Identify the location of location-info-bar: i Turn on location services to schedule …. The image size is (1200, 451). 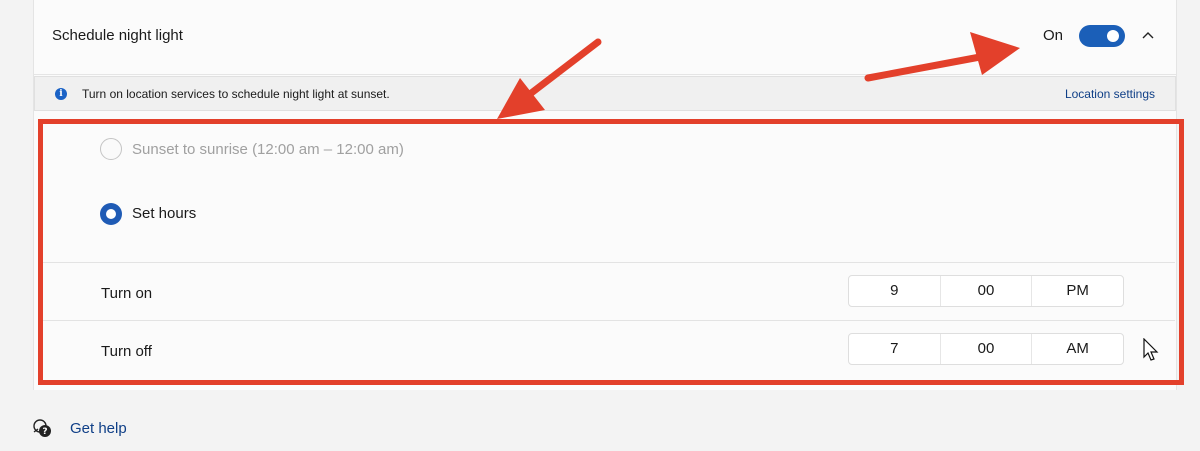
(605, 93).